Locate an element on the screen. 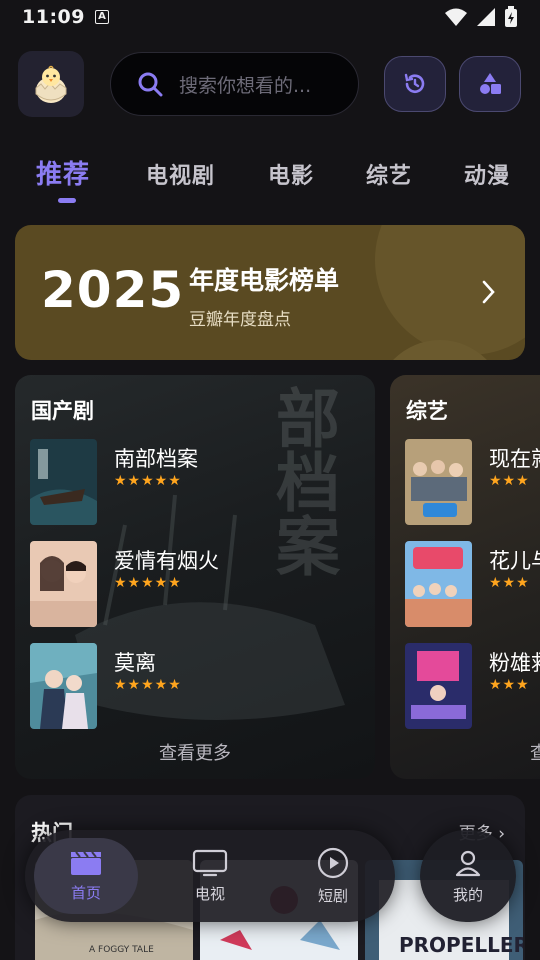 This screenshot has height=960, width=540. item-title: 花儿与 is located at coordinates (514, 561).